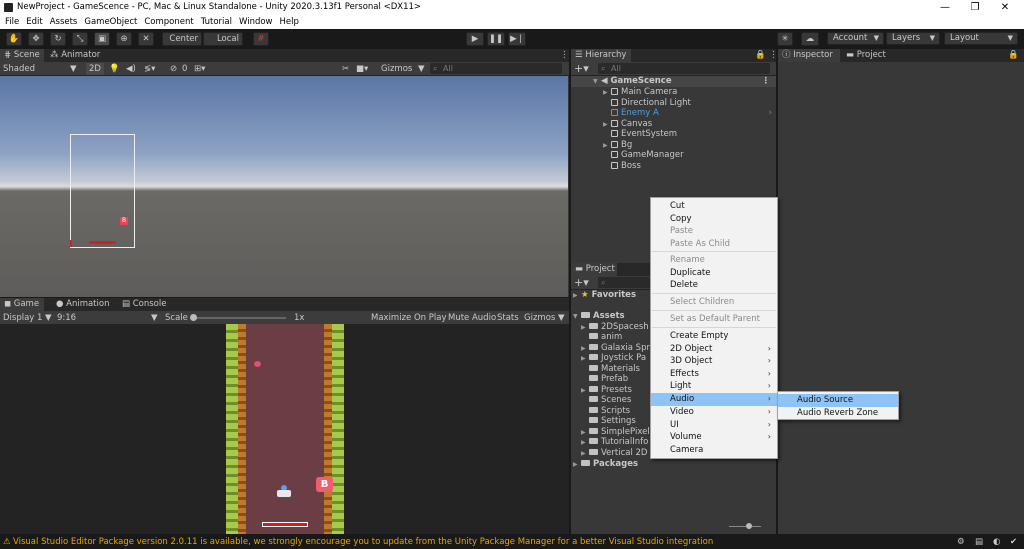 The height and width of the screenshot is (549, 1024). Describe the element at coordinates (496, 68) in the screenshot. I see `scene-search-input: ⌕ All` at that location.